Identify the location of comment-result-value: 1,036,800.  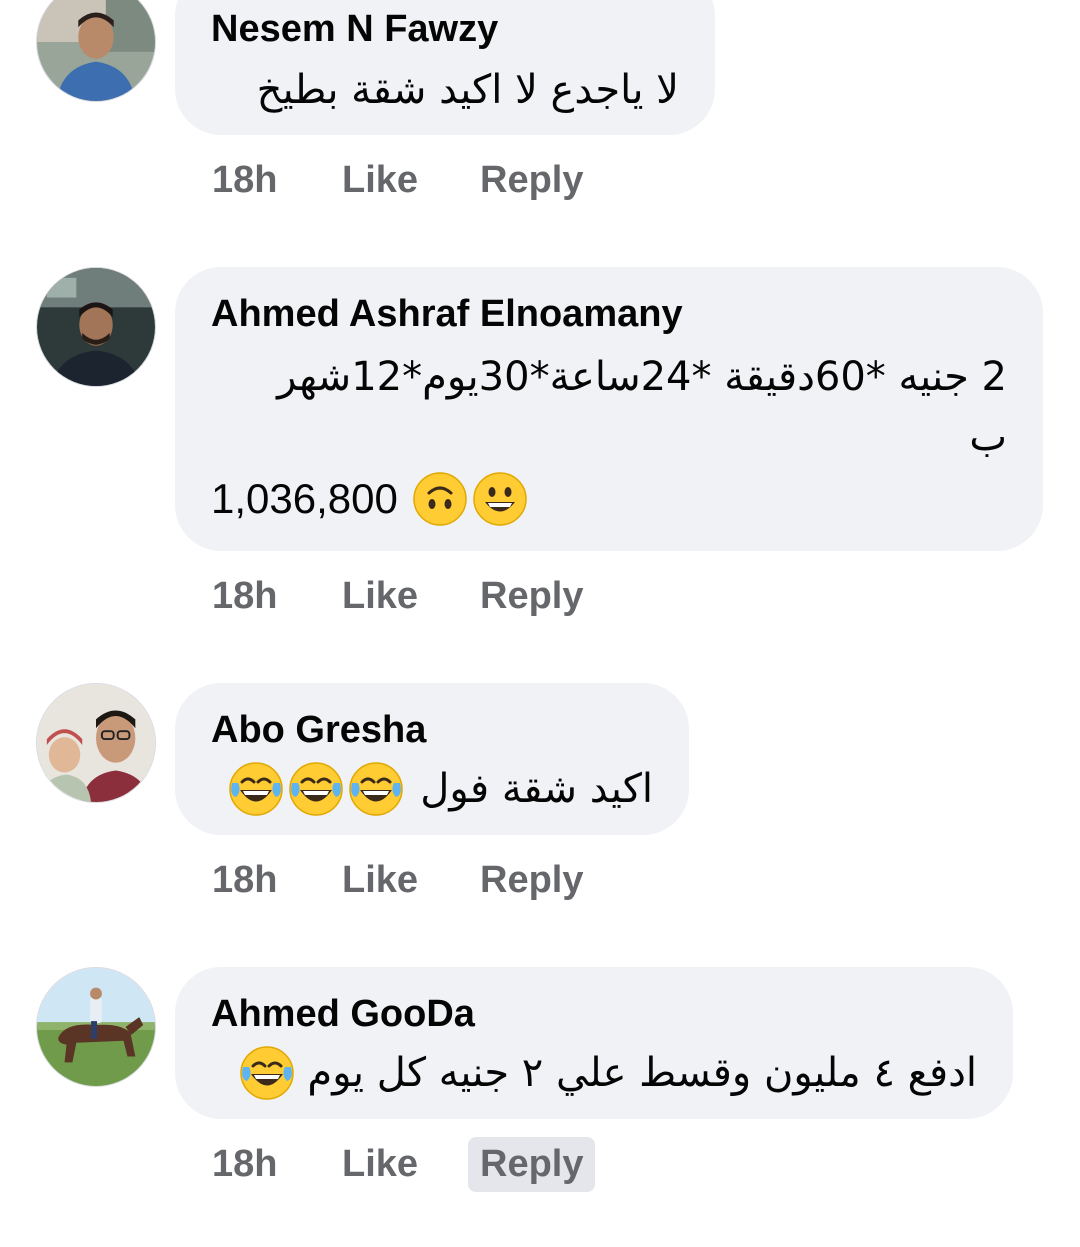
(304, 498).